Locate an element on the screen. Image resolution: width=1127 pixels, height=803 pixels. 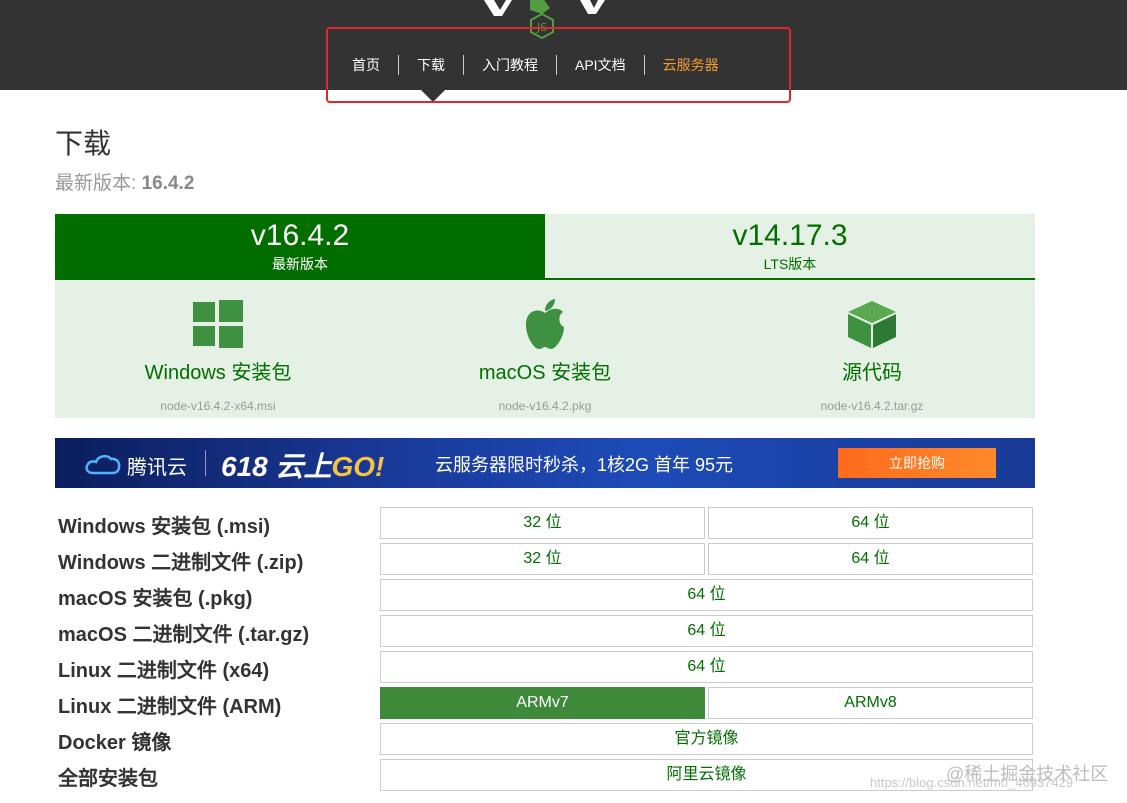
watermark-site: @稀土掘金技术社区 is located at coordinates (1027, 774).